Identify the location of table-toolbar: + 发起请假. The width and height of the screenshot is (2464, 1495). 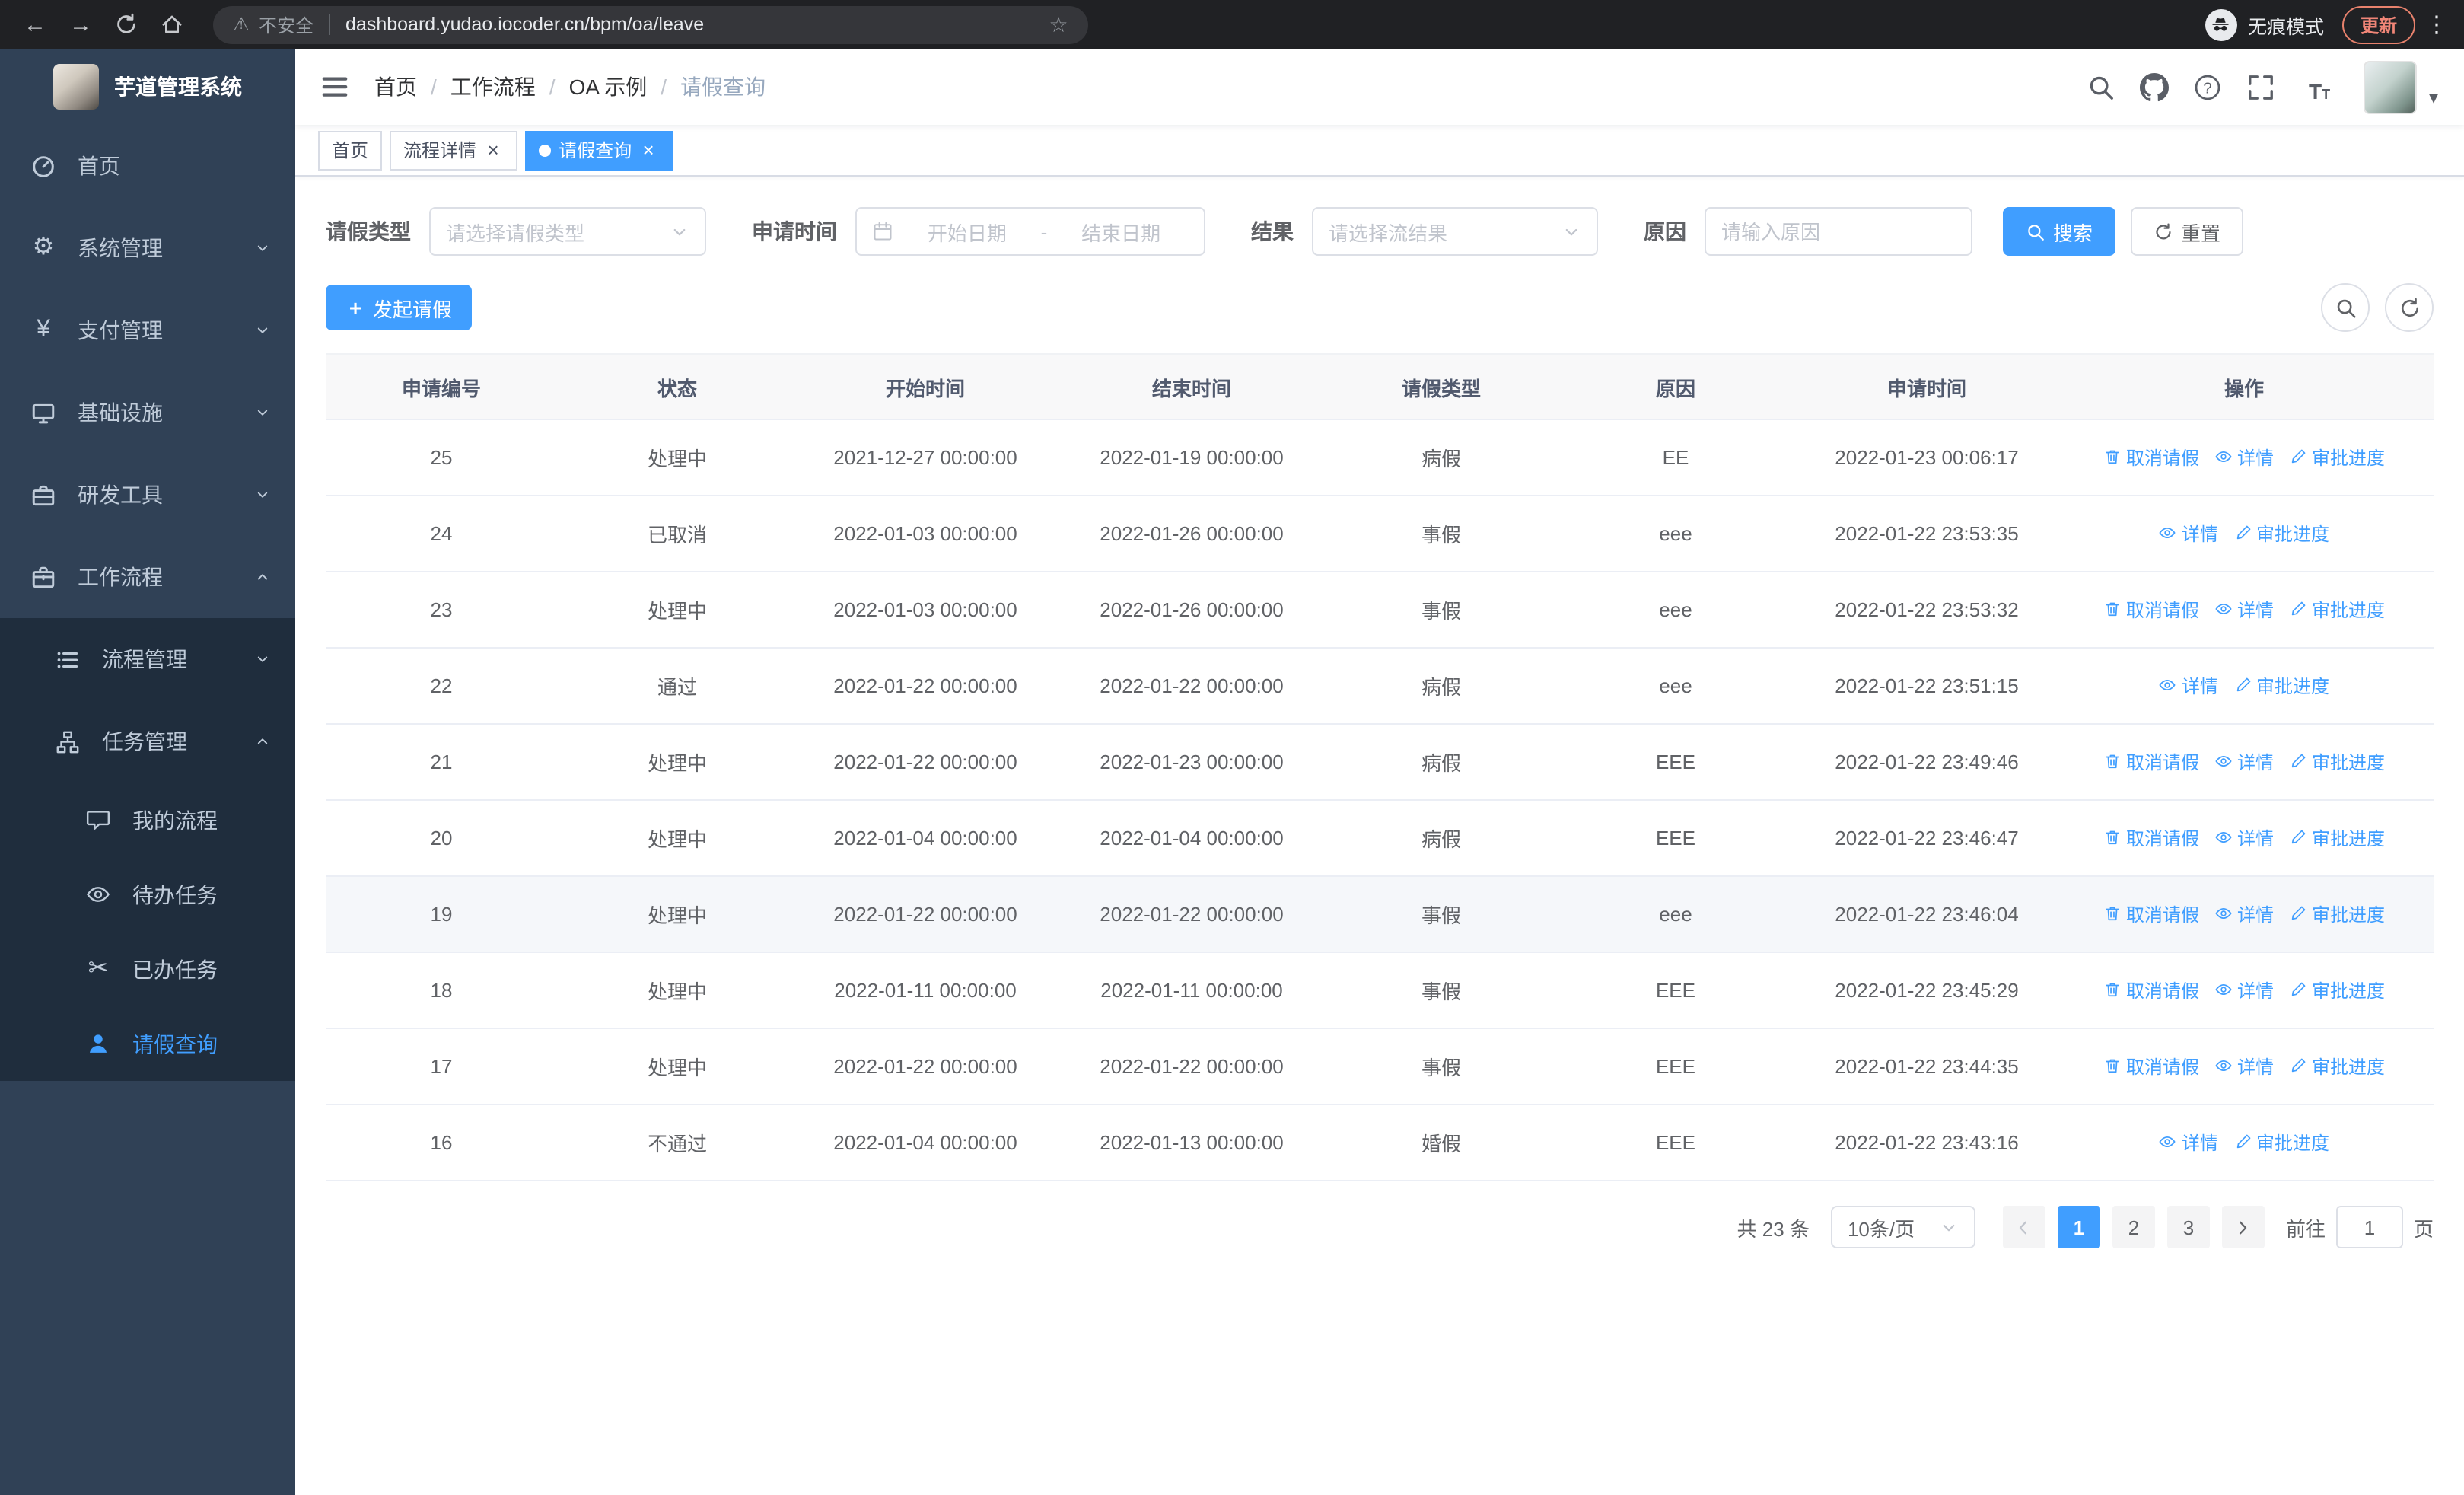
(1380, 308).